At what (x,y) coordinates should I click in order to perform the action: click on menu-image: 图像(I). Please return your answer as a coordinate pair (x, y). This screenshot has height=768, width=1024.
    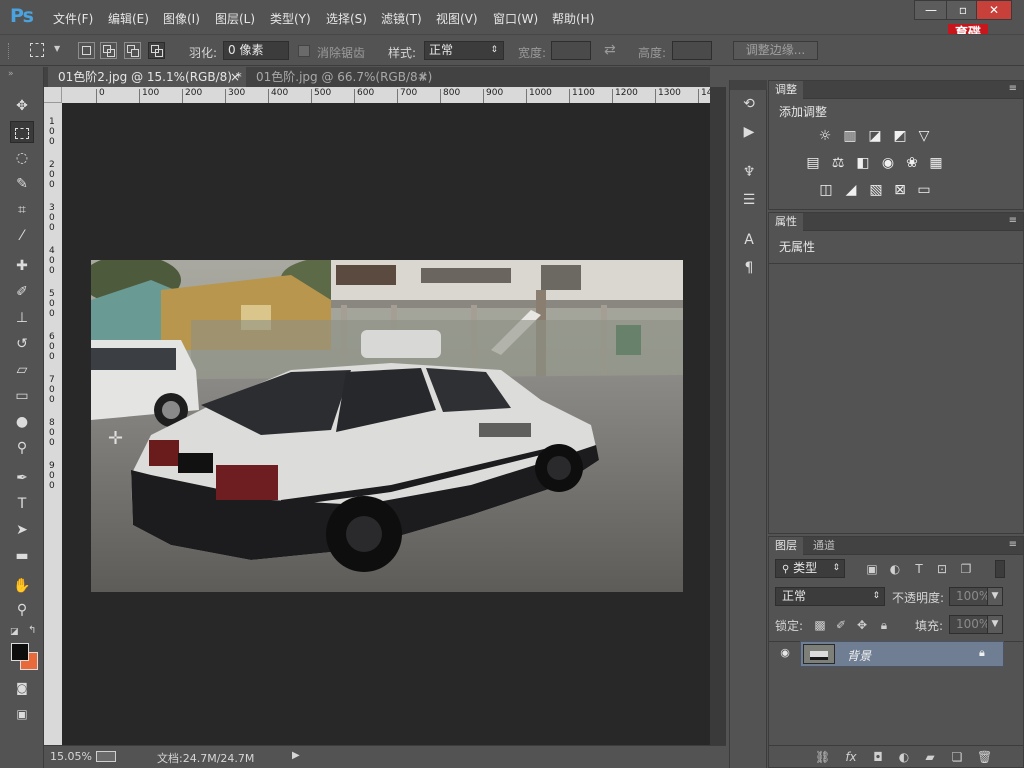
    Looking at the image, I should click on (181, 18).